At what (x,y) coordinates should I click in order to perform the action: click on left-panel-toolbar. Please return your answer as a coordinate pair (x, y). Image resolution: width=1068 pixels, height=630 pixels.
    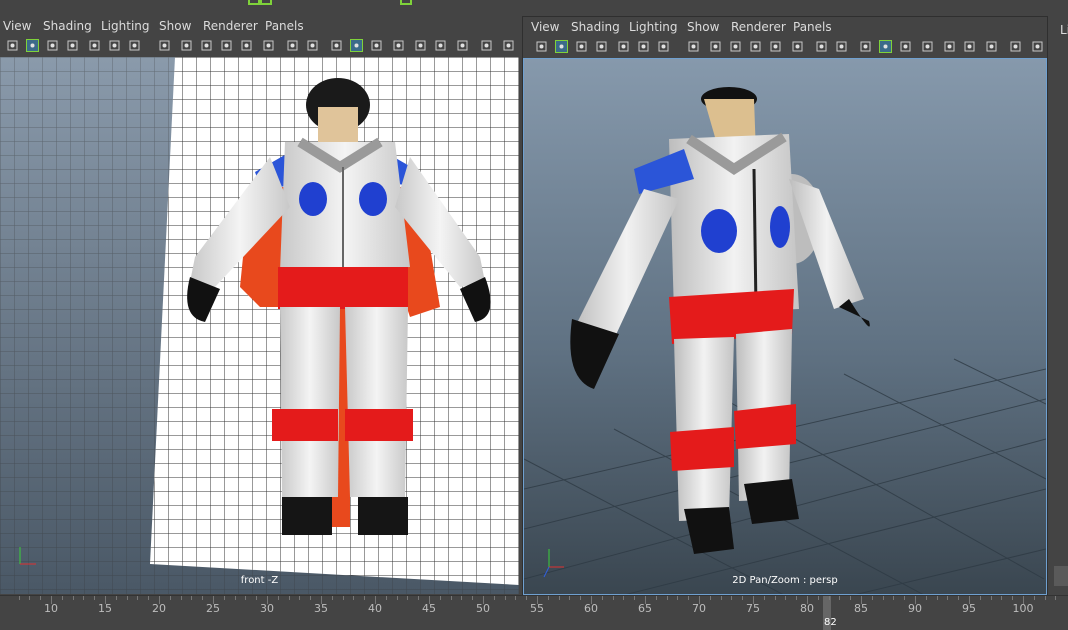
    Looking at the image, I should click on (259, 46).